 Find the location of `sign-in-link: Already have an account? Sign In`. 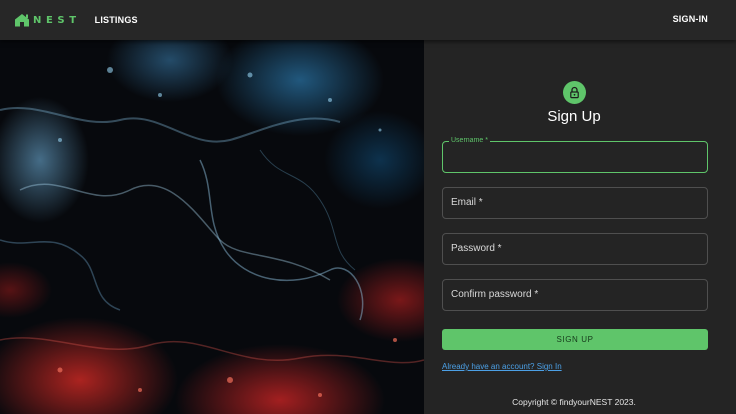

sign-in-link: Already have an account? Sign In is located at coordinates (502, 366).